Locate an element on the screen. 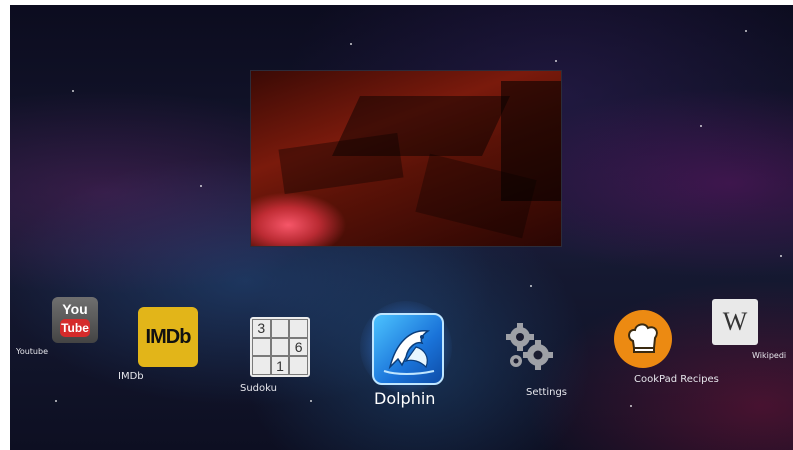  youtube-icon: You Tube is located at coordinates (75, 320).